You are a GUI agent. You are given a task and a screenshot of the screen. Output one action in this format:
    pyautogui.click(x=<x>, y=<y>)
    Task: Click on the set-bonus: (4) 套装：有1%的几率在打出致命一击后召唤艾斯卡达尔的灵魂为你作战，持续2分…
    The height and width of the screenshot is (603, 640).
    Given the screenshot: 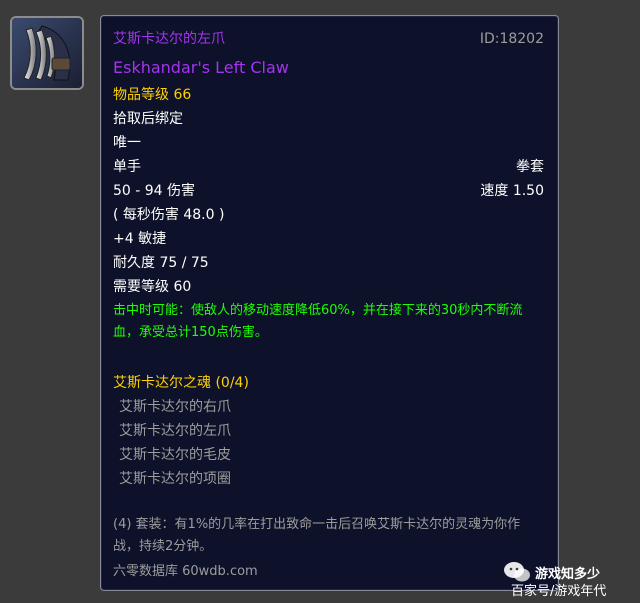 What is the action you would take?
    pyautogui.click(x=317, y=535)
    